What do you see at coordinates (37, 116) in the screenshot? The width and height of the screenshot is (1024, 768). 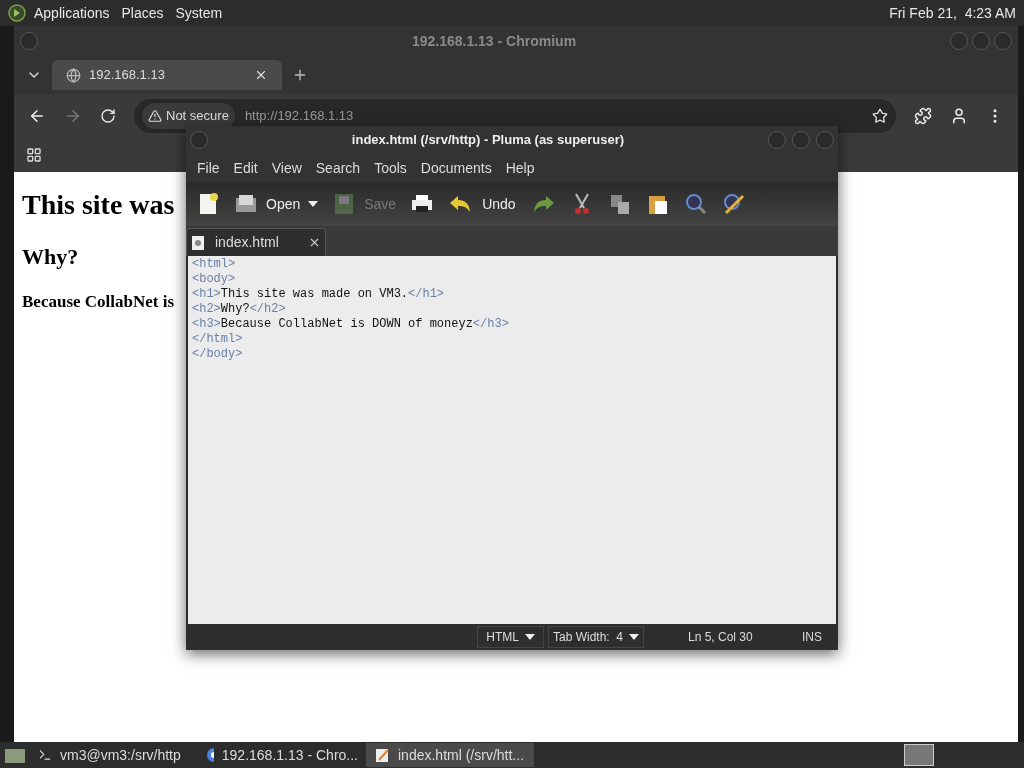 I see `back-icon` at bounding box center [37, 116].